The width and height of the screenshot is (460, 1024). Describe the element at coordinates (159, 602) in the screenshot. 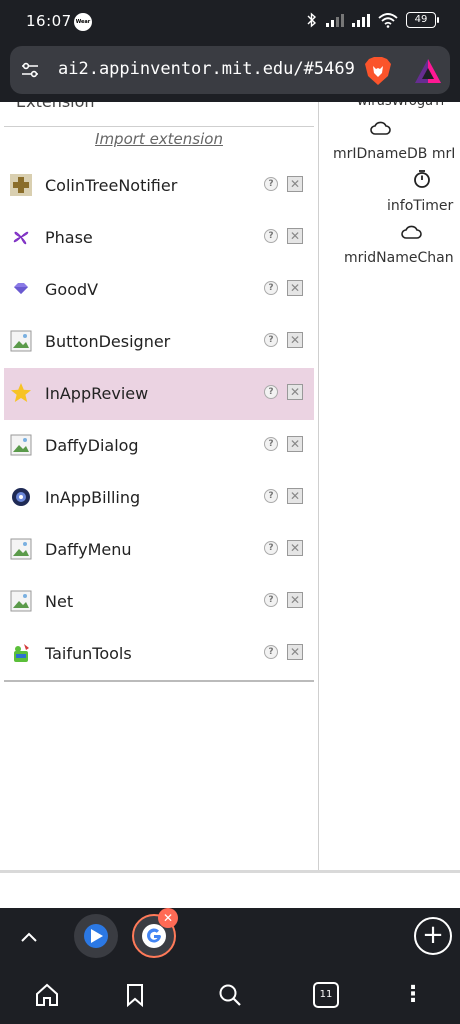

I see `extension-item-net: Net ? ✕` at that location.